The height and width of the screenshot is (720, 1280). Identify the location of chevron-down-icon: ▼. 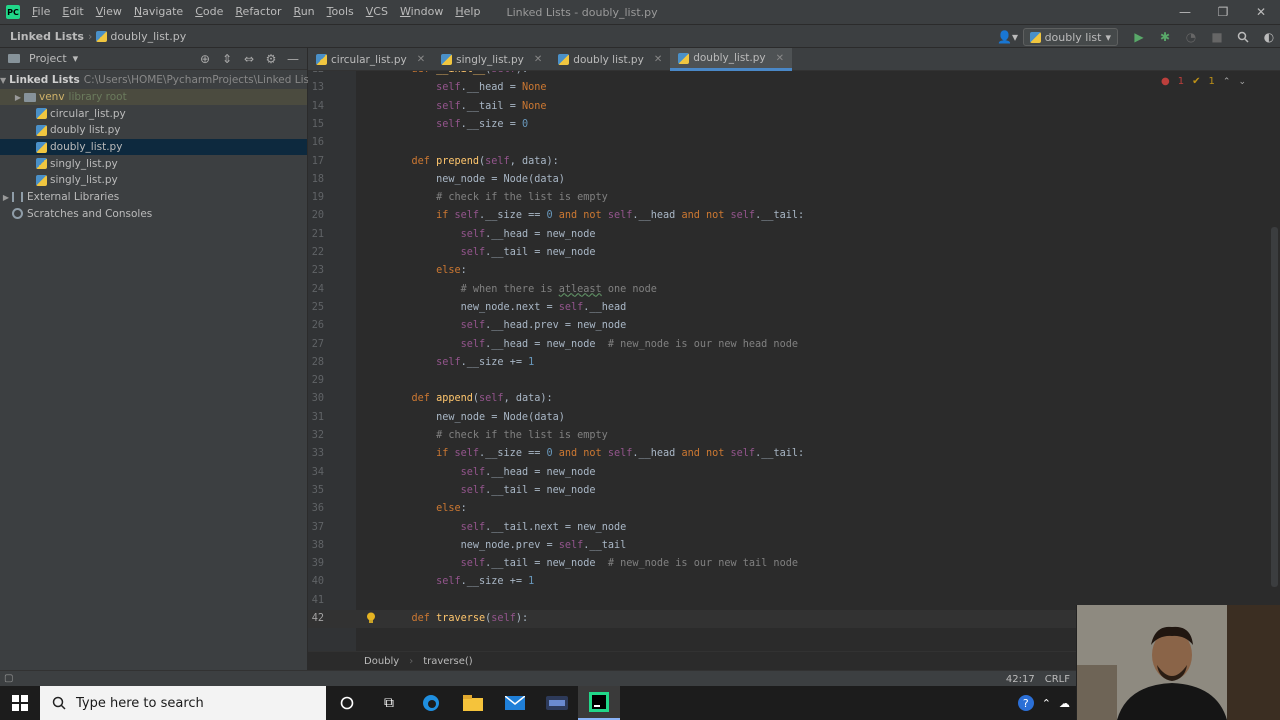
(3, 80).